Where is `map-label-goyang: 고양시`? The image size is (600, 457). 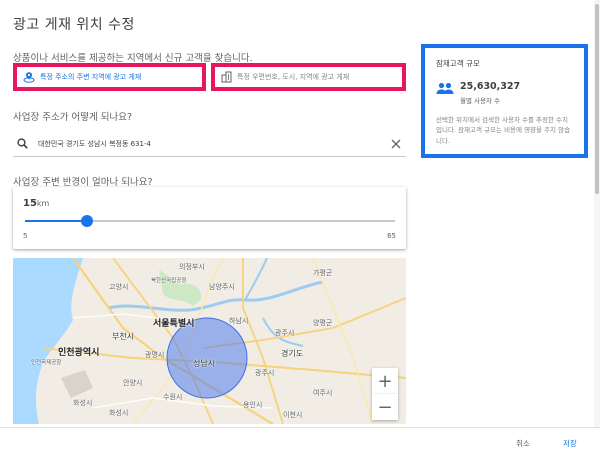 map-label-goyang: 고양시 is located at coordinates (119, 287).